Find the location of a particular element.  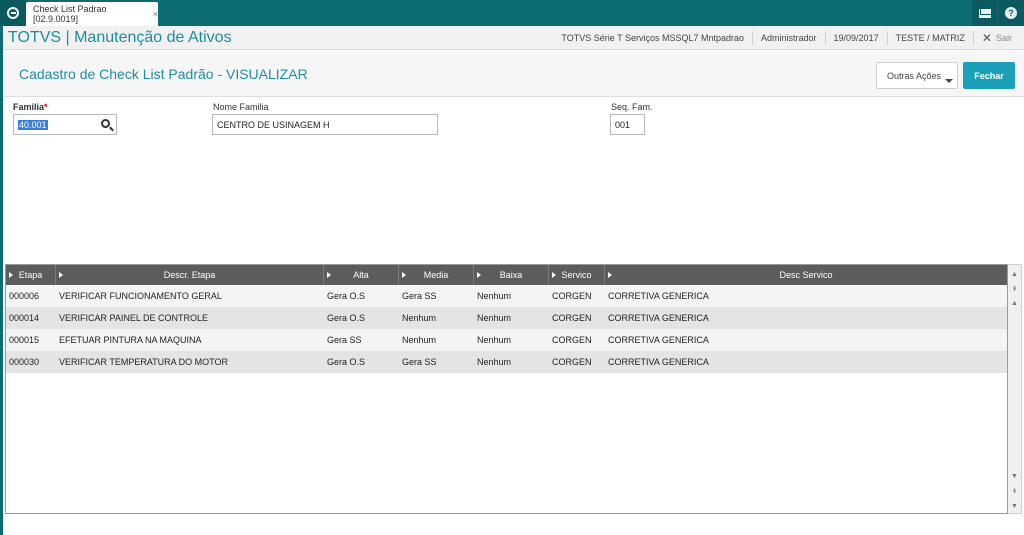

seq-fam-input: 001 is located at coordinates (627, 124).